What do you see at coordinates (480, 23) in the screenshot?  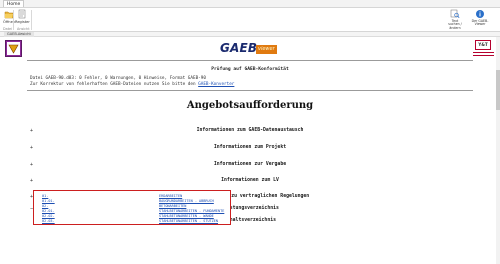 I see `viewer-info-label: Der GAEB-Viewer` at bounding box center [480, 23].